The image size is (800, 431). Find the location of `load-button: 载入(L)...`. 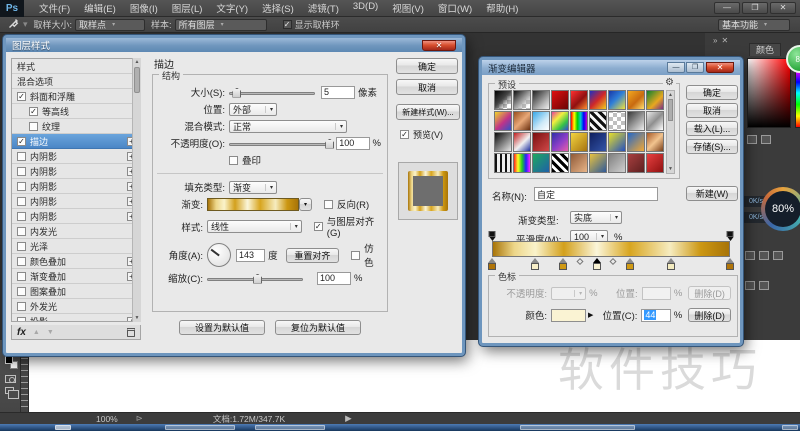

load-button: 载入(L)... is located at coordinates (712, 128).